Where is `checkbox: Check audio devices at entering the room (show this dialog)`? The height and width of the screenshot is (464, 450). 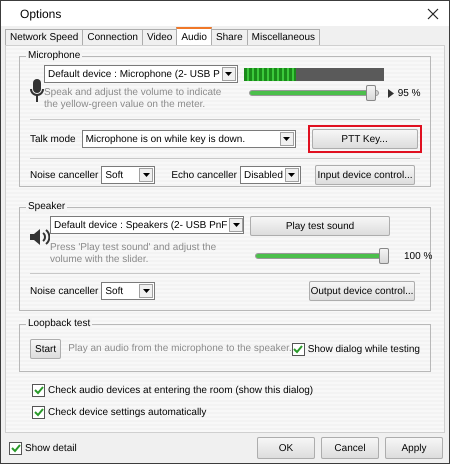 checkbox: Check audio devices at entering the room (show this dialog) is located at coordinates (231, 390).